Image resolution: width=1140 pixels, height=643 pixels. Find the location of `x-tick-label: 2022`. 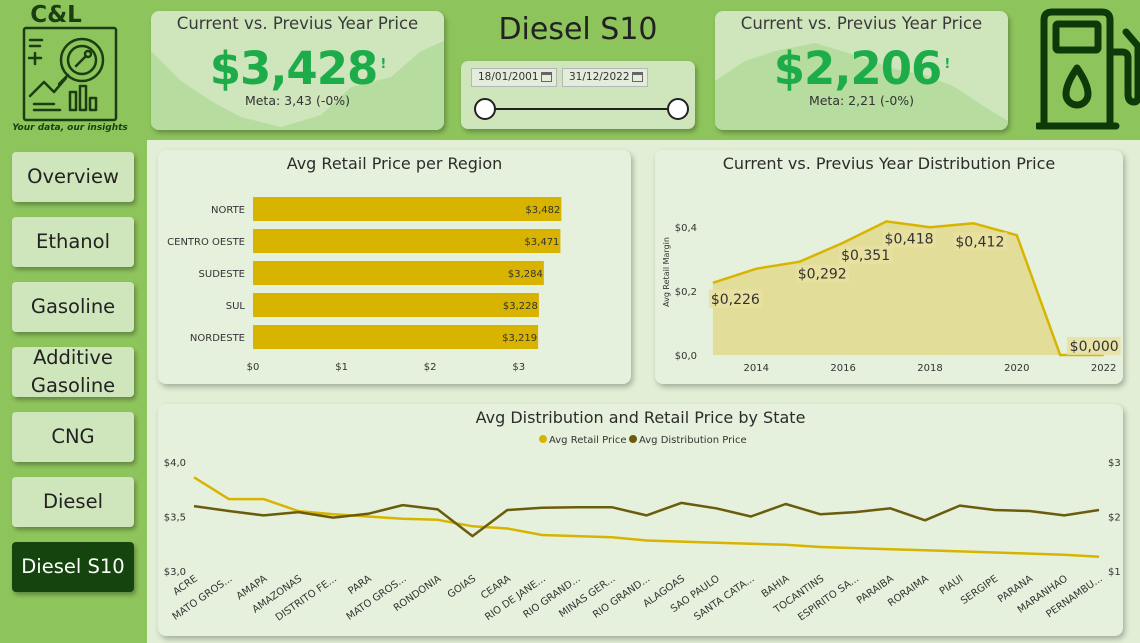

x-tick-label: 2022 is located at coordinates (1103, 368).